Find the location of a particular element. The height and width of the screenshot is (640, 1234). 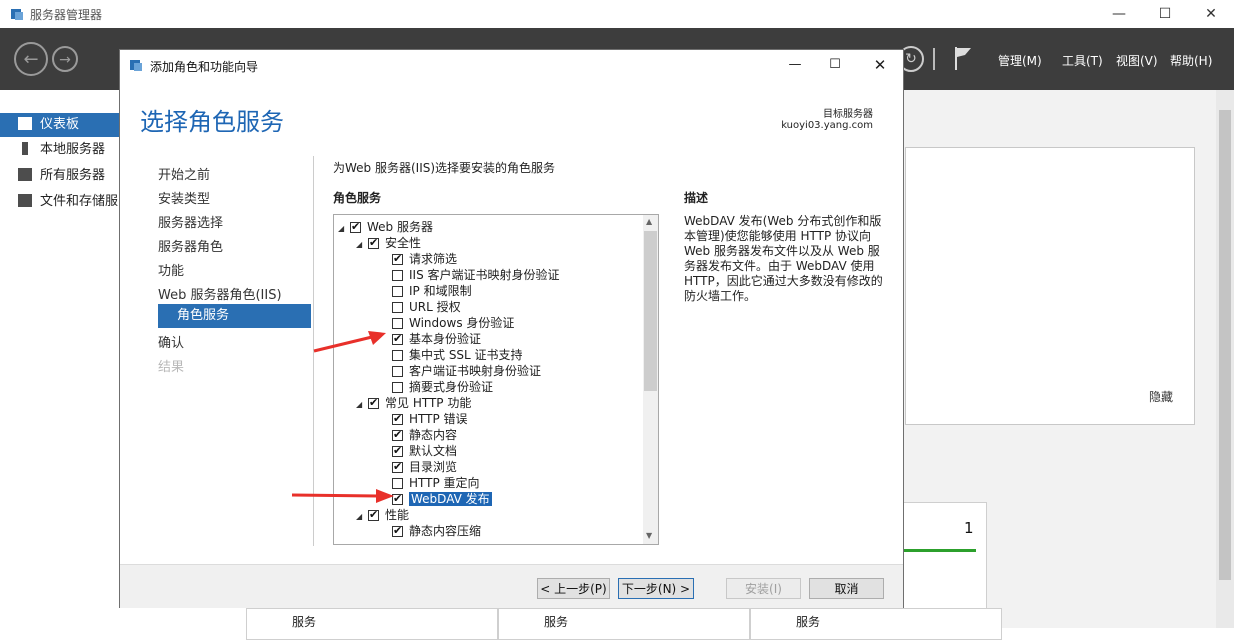

role-services-header: 角色服务 is located at coordinates (357, 198).